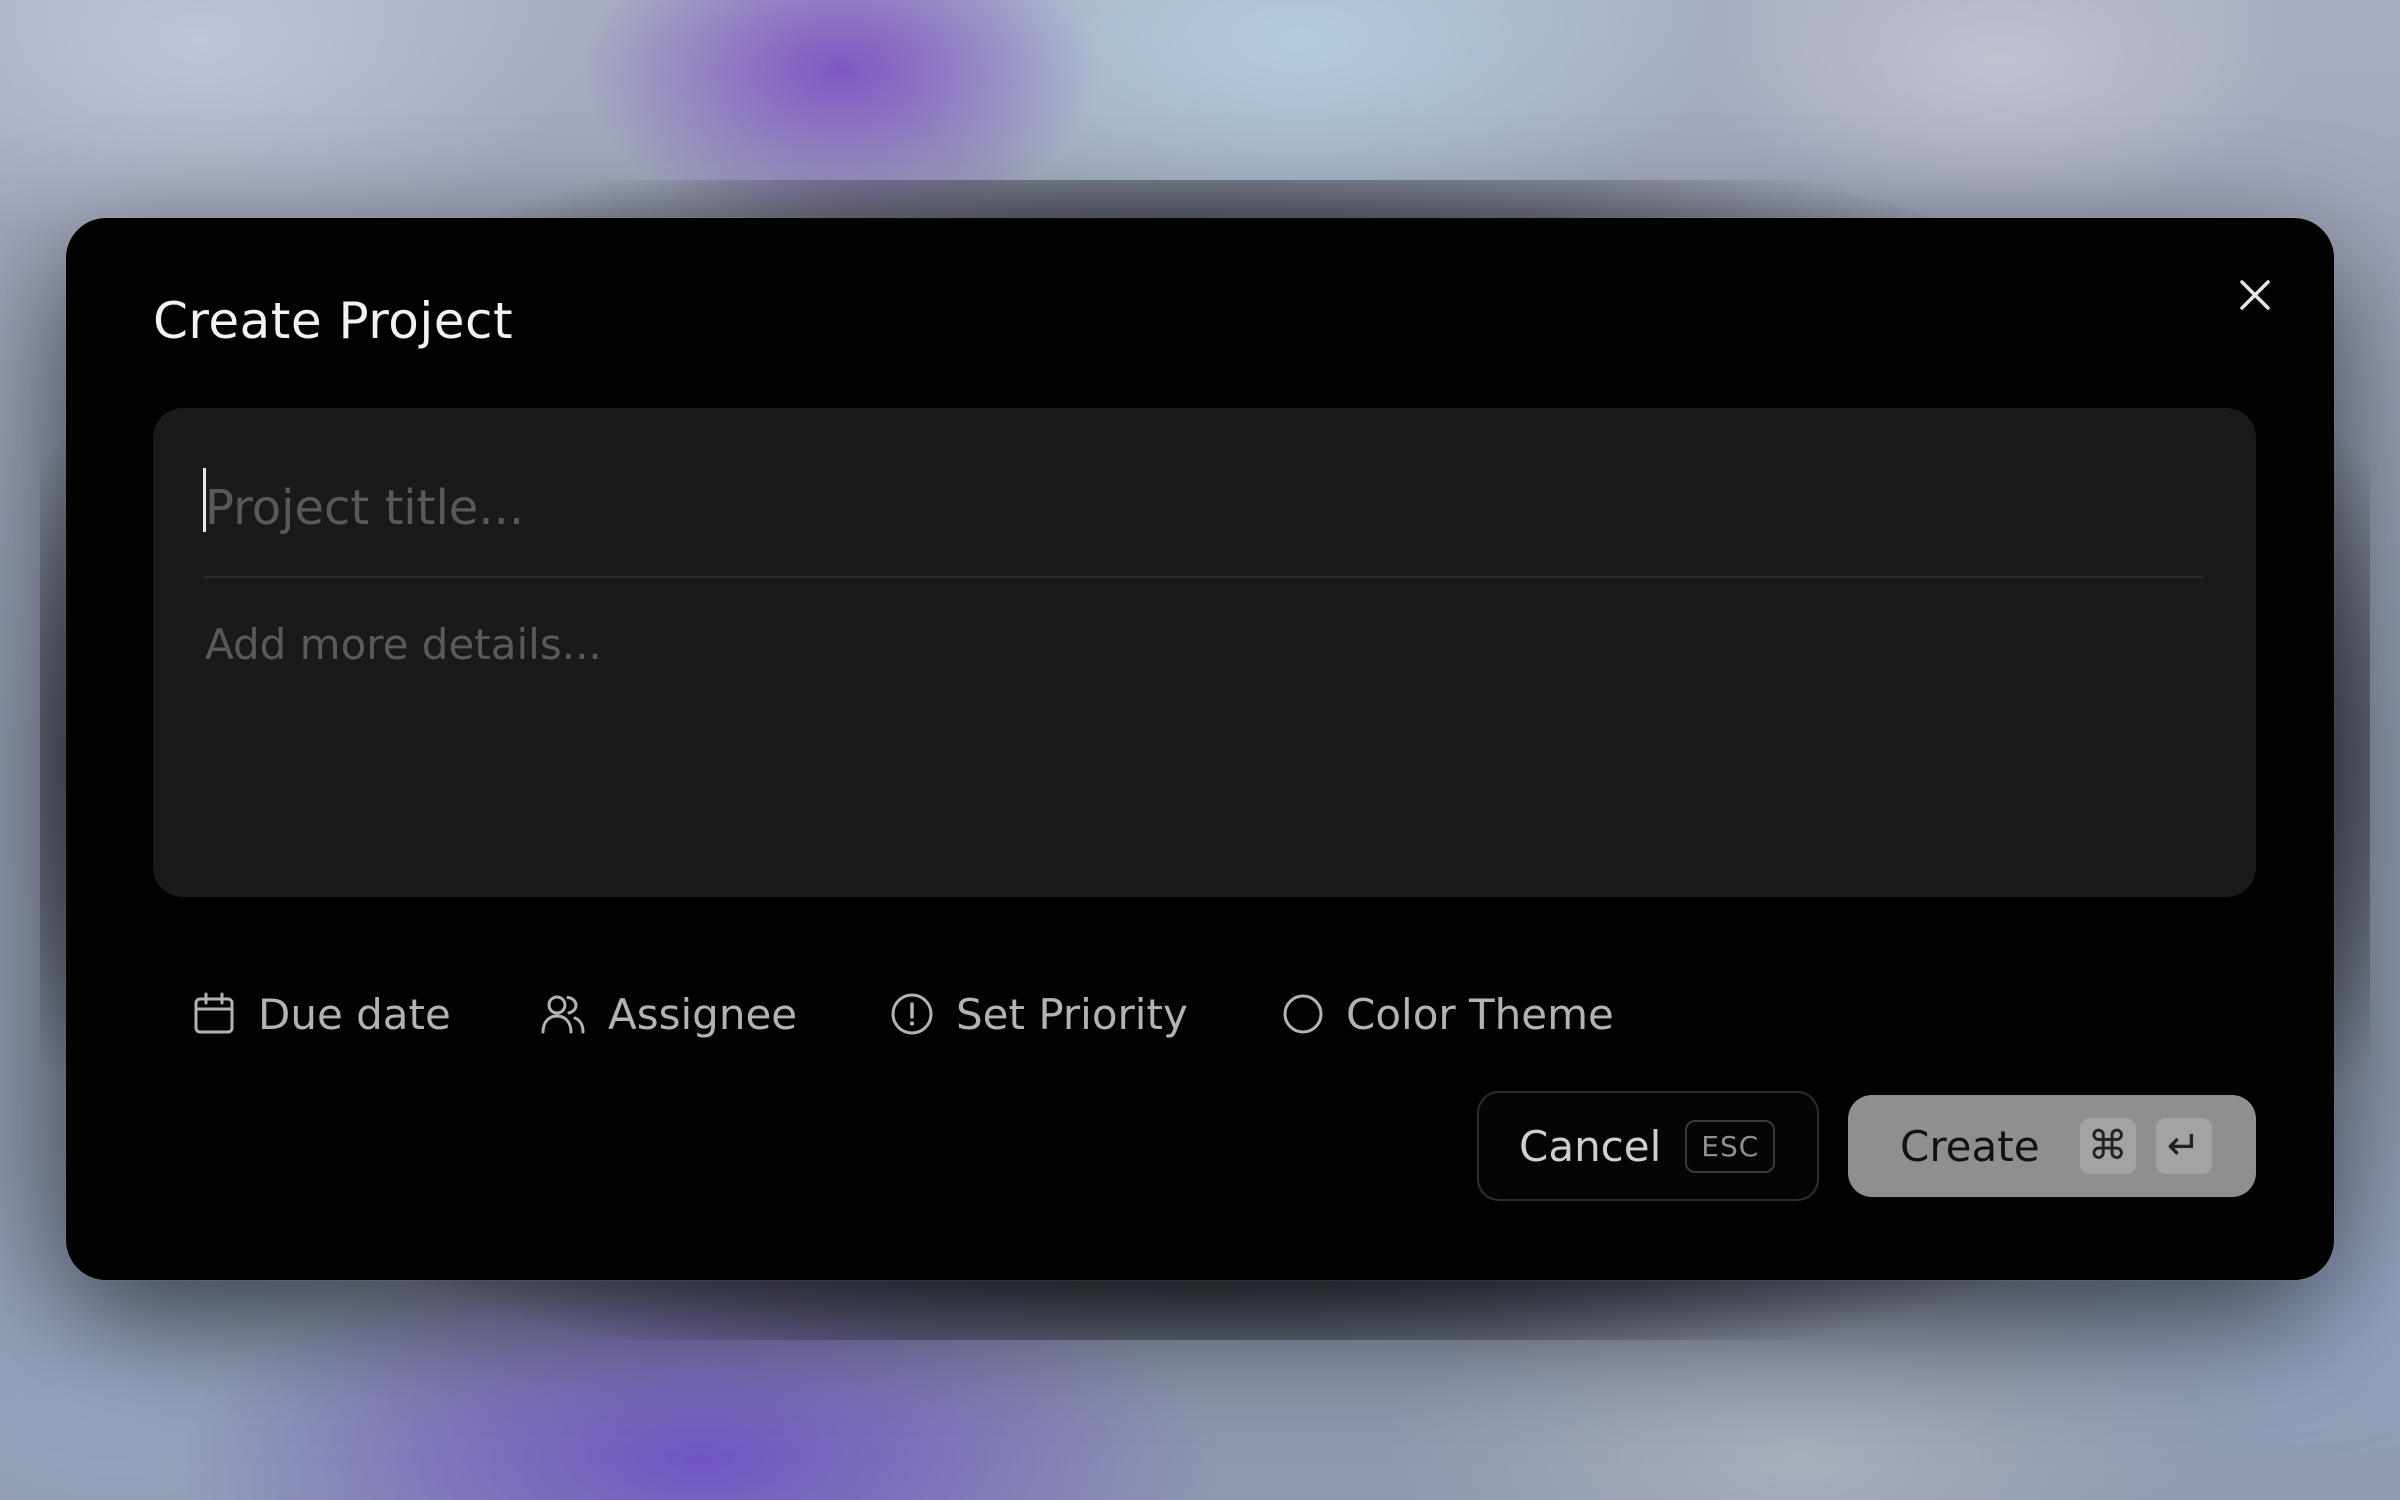 The height and width of the screenshot is (1500, 2400). I want to click on color-theme-button: Color Theme, so click(1448, 1014).